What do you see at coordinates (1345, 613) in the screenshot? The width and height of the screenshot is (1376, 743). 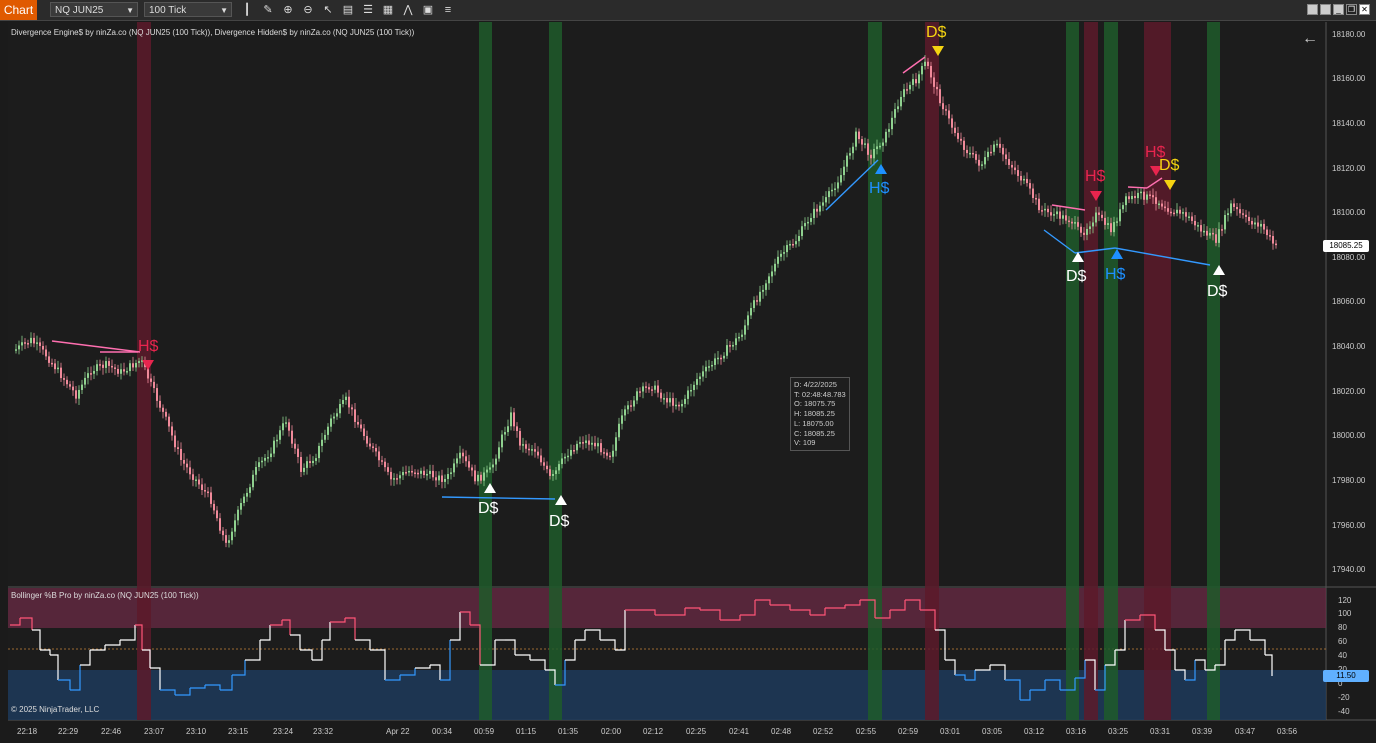 I see `indicator-axis-label: 100` at bounding box center [1345, 613].